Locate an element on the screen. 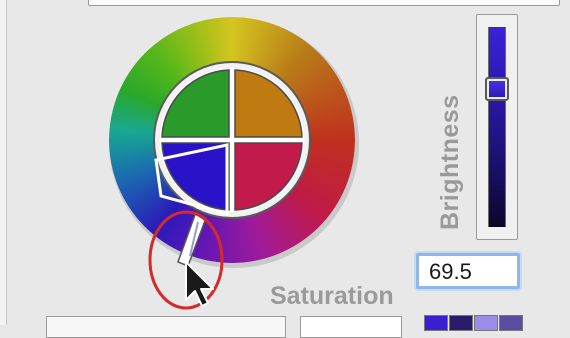 This screenshot has height=338, width=570. saturation-value-field: 69.5 is located at coordinates (468, 271).